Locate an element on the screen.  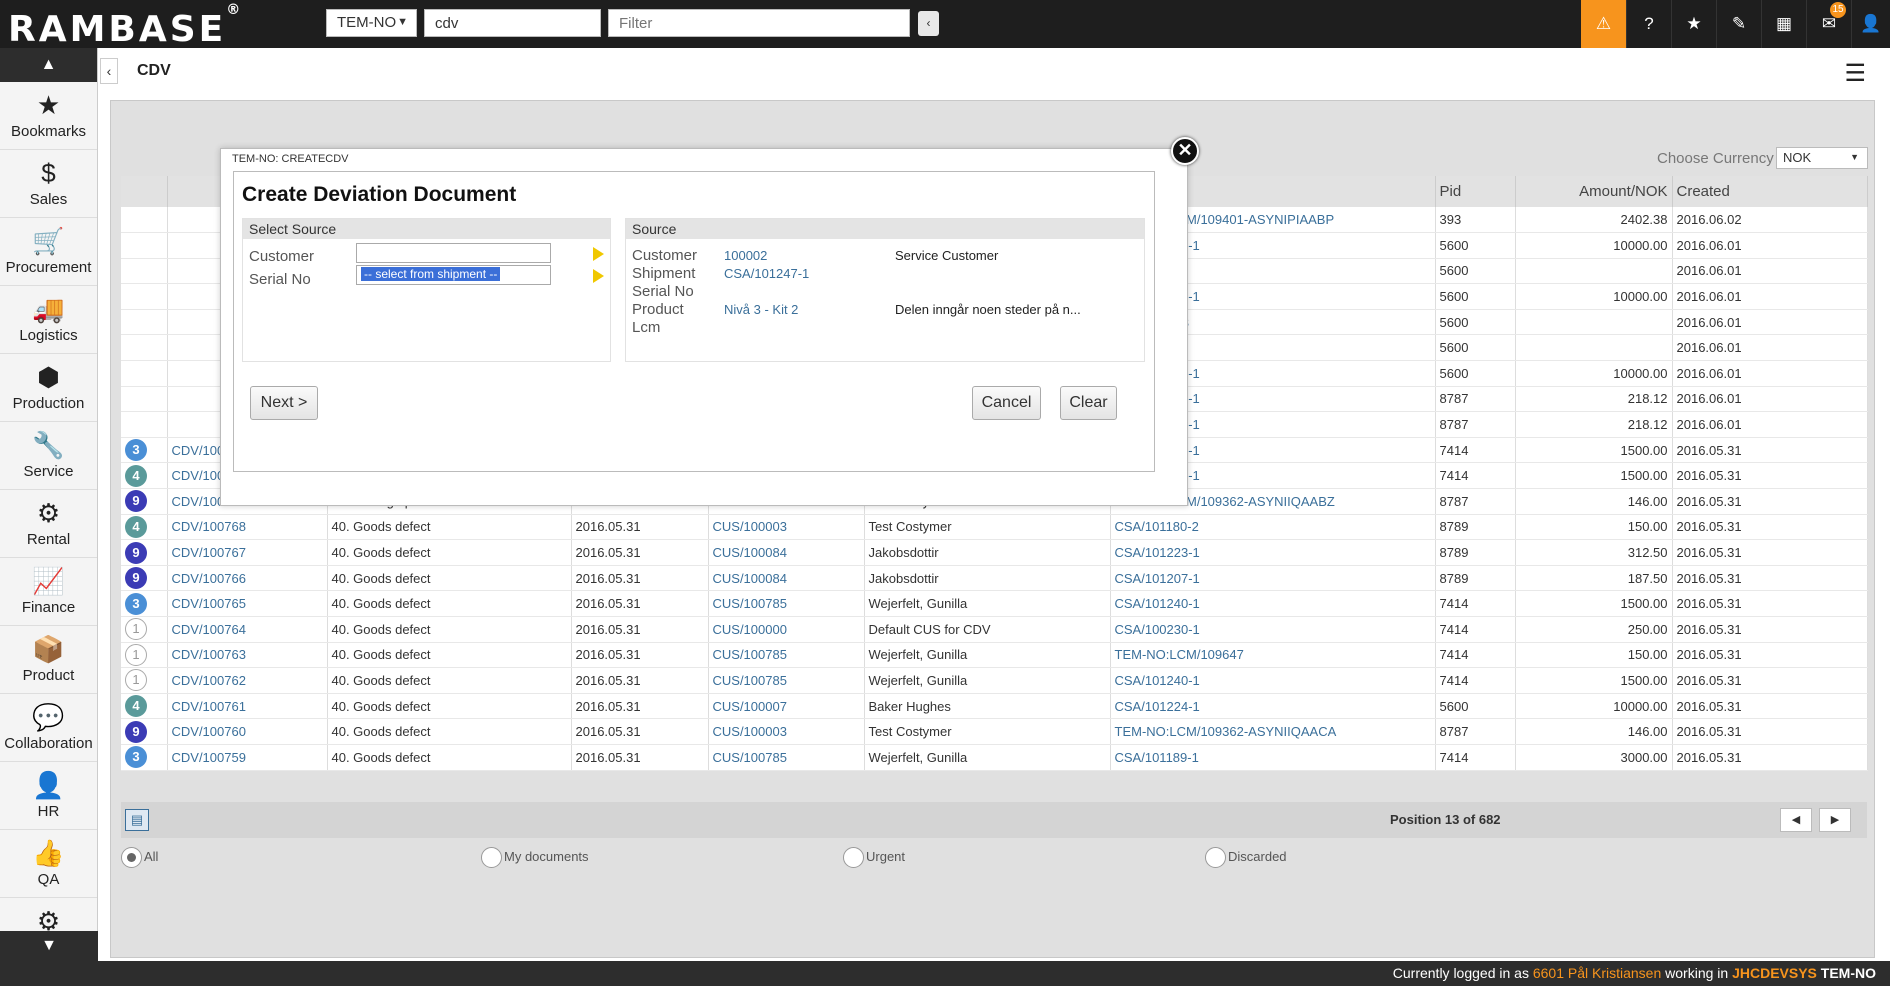
back-button: ‹ is located at coordinates (109, 71).